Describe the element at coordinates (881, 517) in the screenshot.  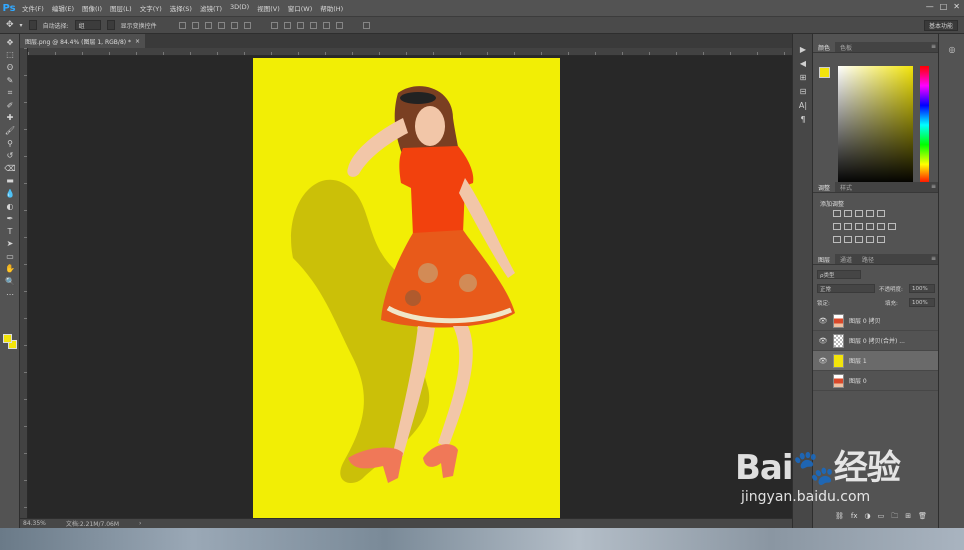
I see `adjustment-layer-icon: ▭` at that location.